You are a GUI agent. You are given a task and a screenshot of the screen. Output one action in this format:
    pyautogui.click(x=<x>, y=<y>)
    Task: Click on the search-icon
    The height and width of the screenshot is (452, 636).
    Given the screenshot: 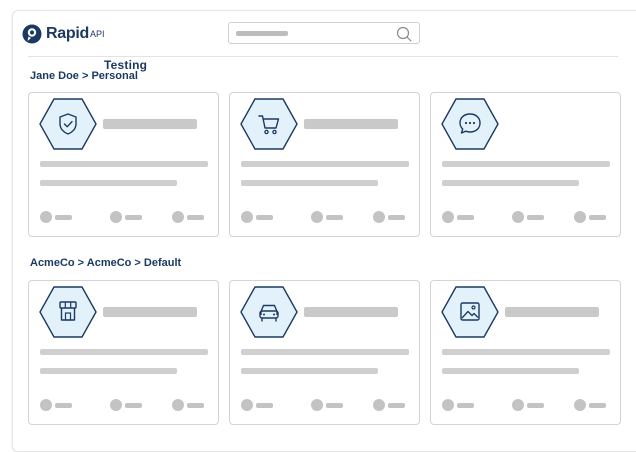 What is the action you would take?
    pyautogui.click(x=404, y=34)
    